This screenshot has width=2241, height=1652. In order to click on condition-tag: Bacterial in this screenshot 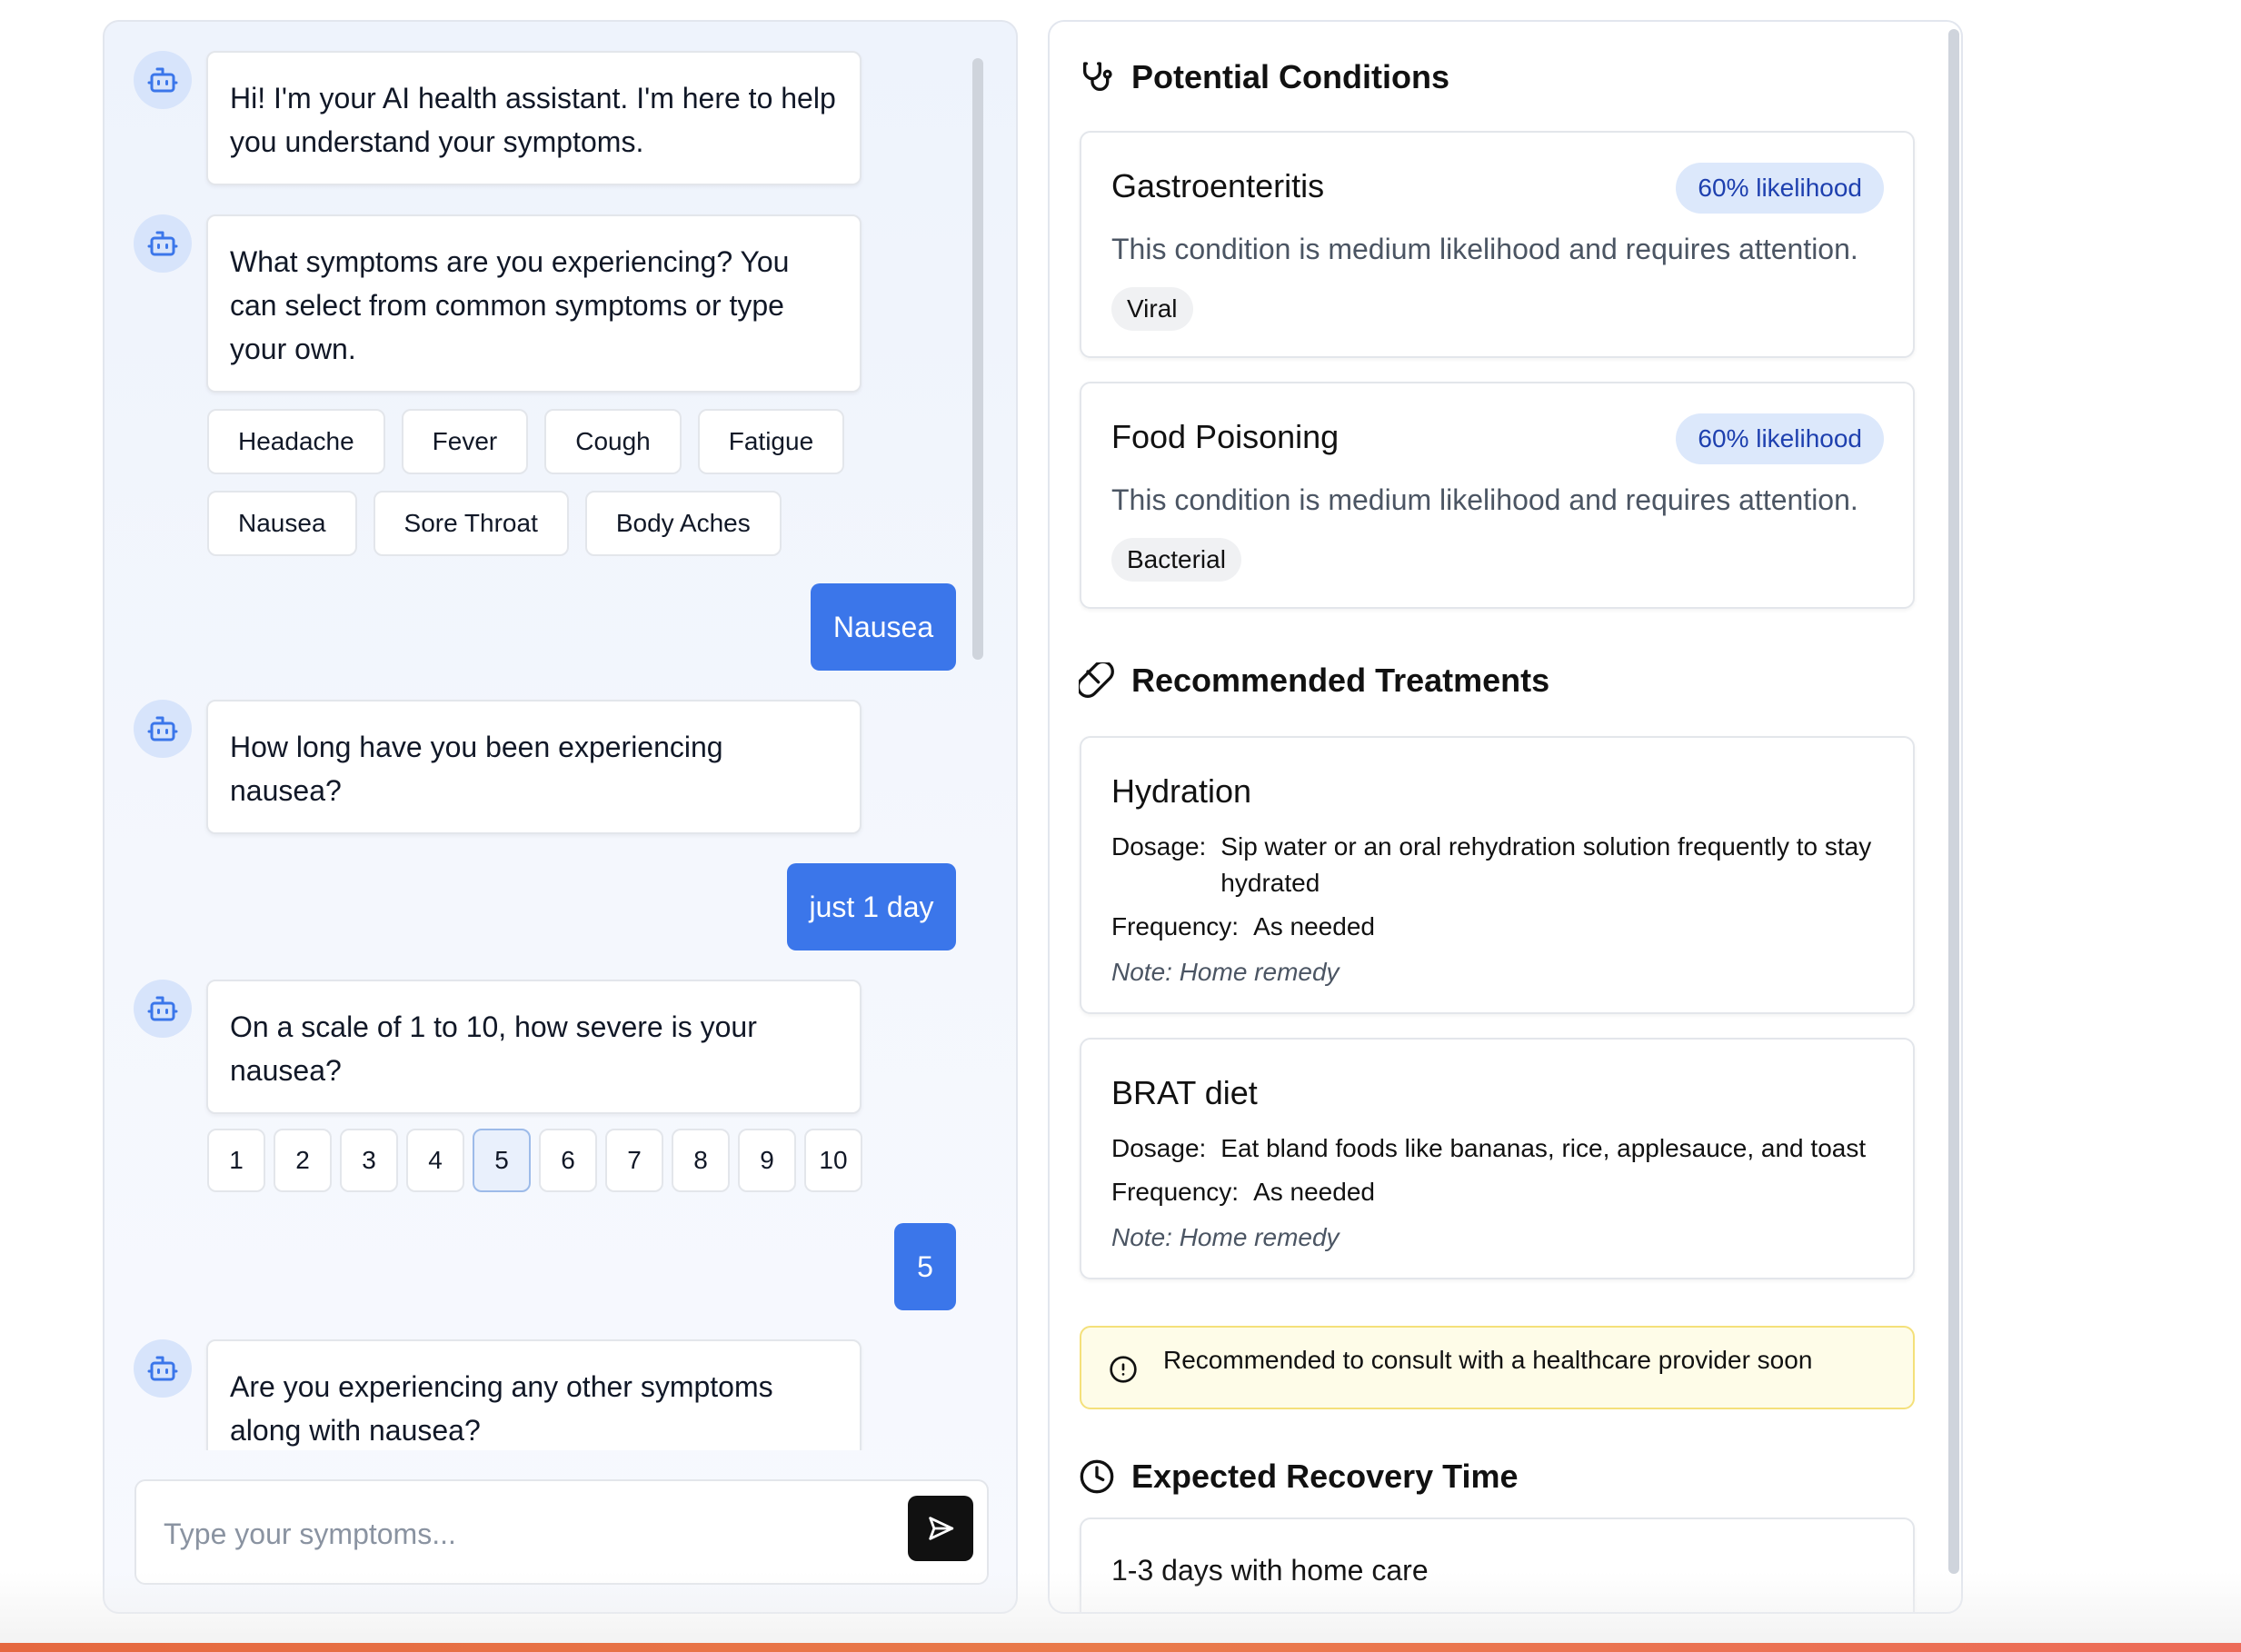, I will do `click(1176, 560)`.